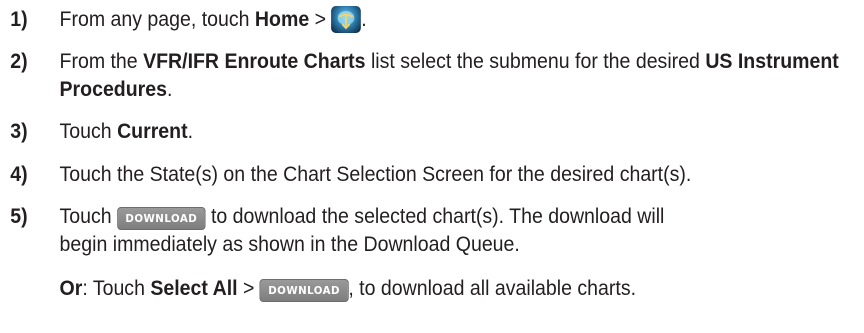 This screenshot has height=333, width=864. Describe the element at coordinates (254, 61) in the screenshot. I see `vfr-ifr-label: VFR/IFR Enroute Charts` at that location.